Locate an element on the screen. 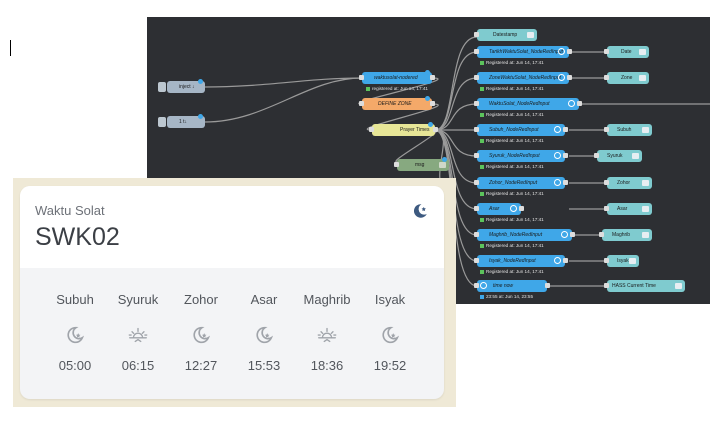 The height and width of the screenshot is (429, 720). card-title: Waktu Solat is located at coordinates (70, 210).